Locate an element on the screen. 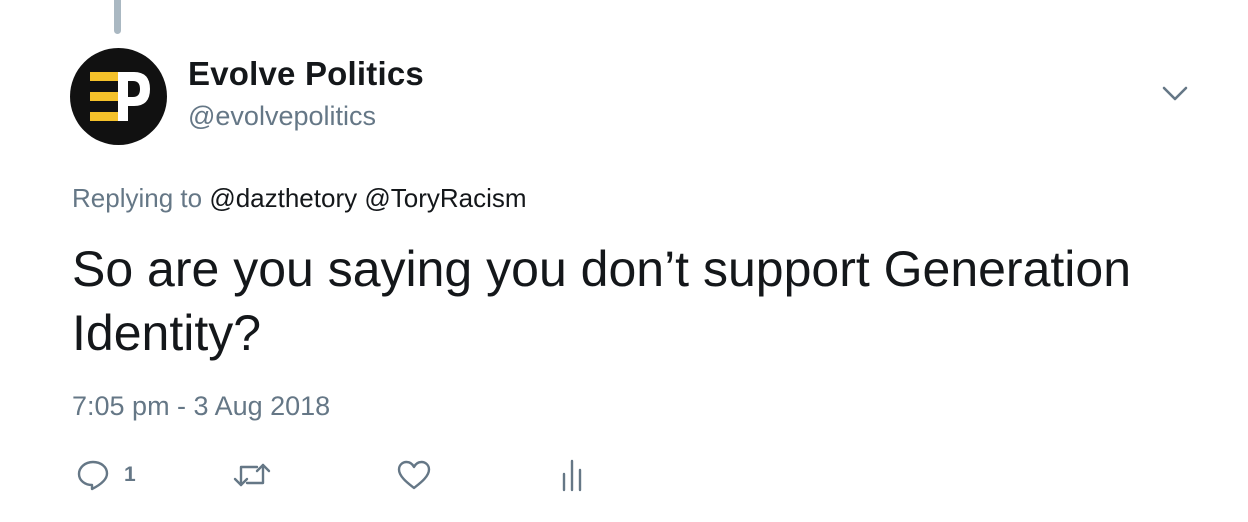 This screenshot has width=1248, height=522. analytics-icon is located at coordinates (572, 475).